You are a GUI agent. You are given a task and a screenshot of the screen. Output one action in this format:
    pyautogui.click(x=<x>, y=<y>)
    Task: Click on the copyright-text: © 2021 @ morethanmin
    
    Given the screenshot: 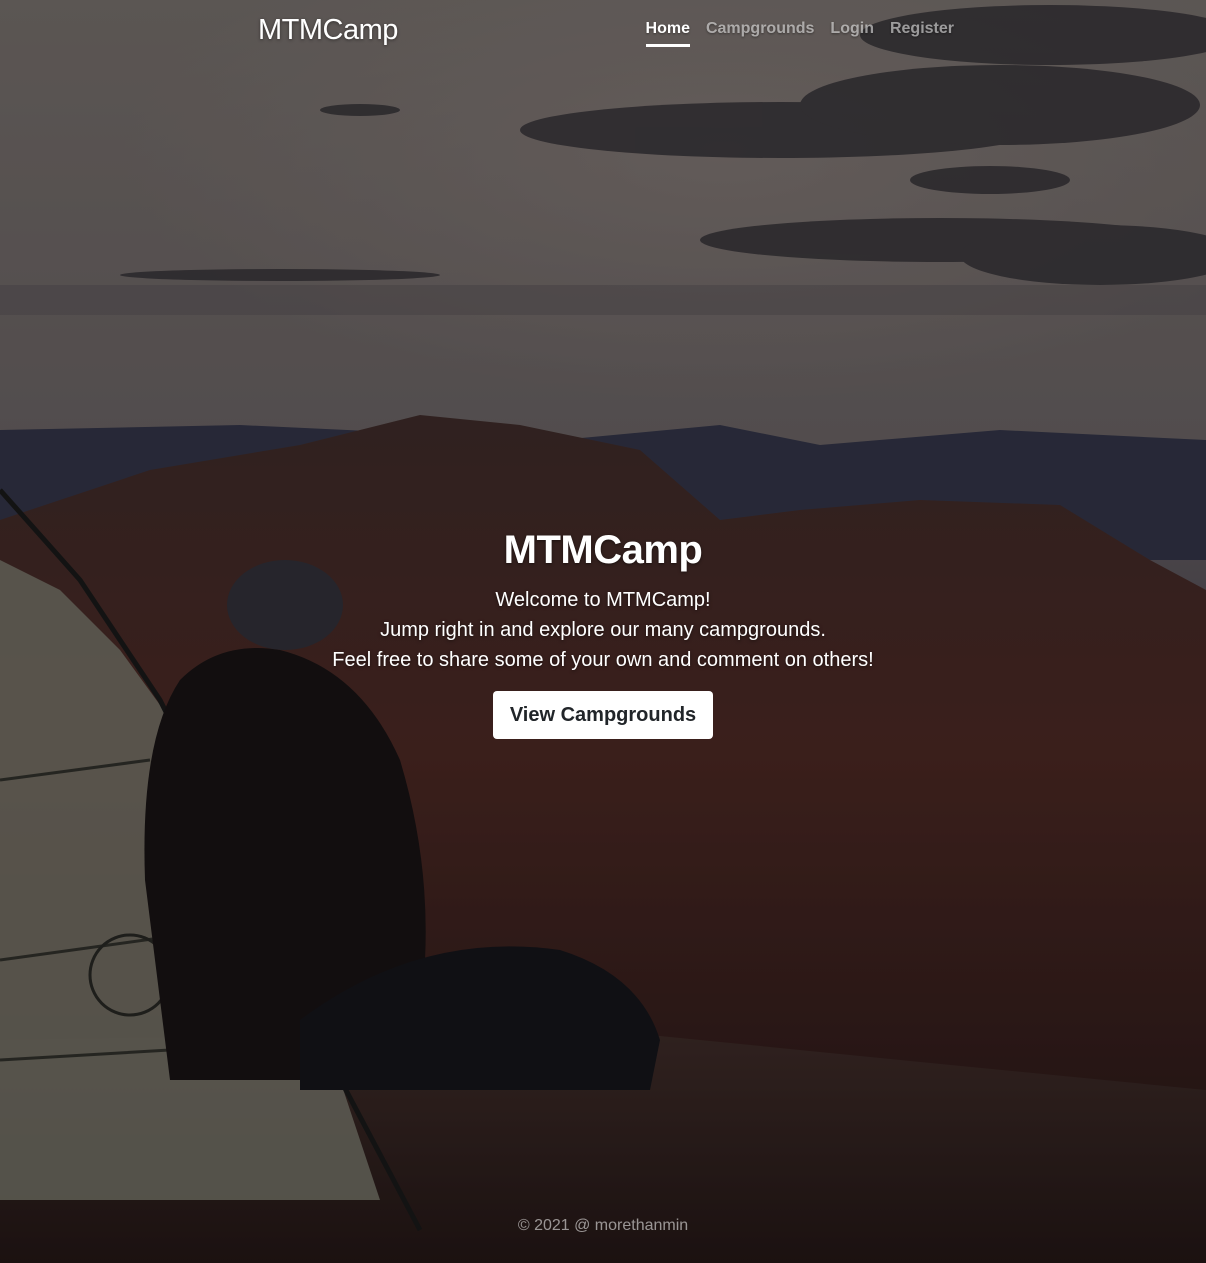 What is the action you would take?
    pyautogui.click(x=603, y=1225)
    